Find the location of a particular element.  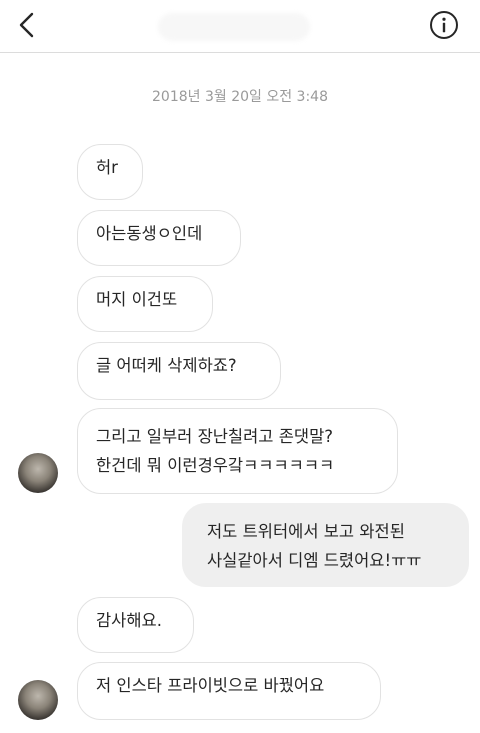

message-text: 감사해요. is located at coordinates (129, 620).